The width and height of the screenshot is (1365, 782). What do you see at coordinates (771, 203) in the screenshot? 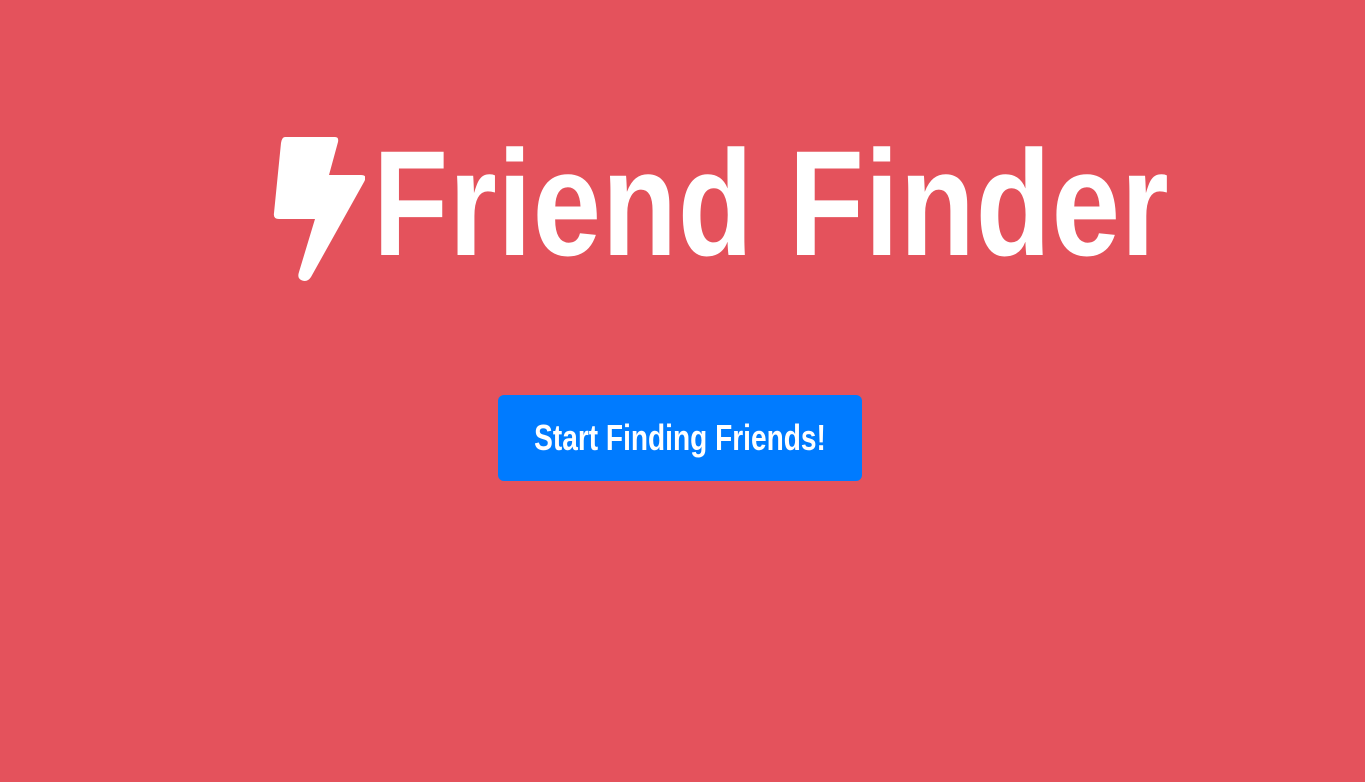
I see `app-title: Friend Finder` at bounding box center [771, 203].